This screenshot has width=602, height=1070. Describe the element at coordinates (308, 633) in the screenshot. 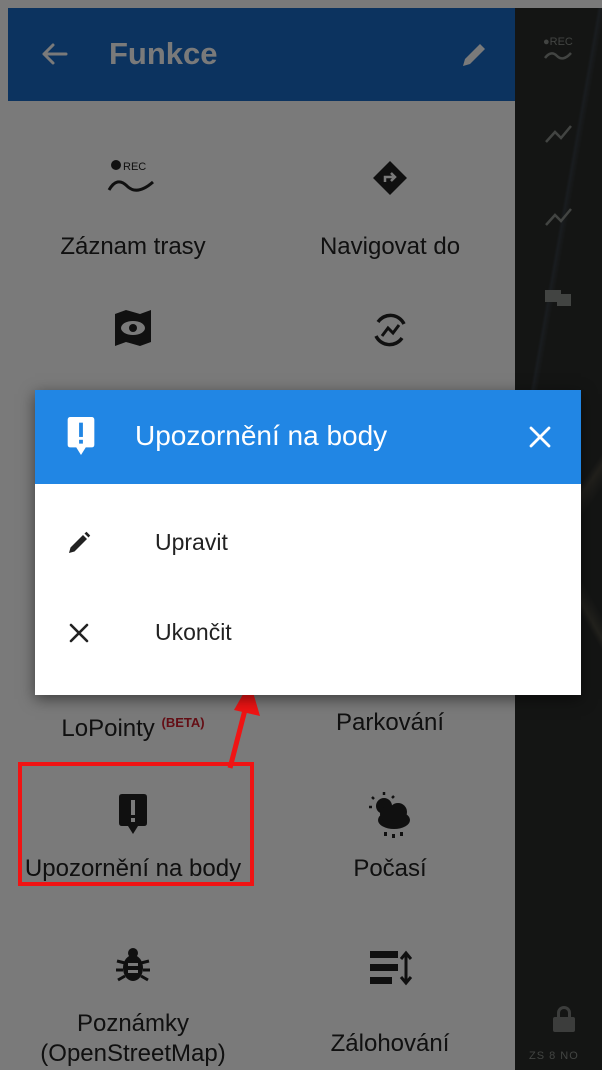

I see `dialog-option-stop: Ukončit` at that location.